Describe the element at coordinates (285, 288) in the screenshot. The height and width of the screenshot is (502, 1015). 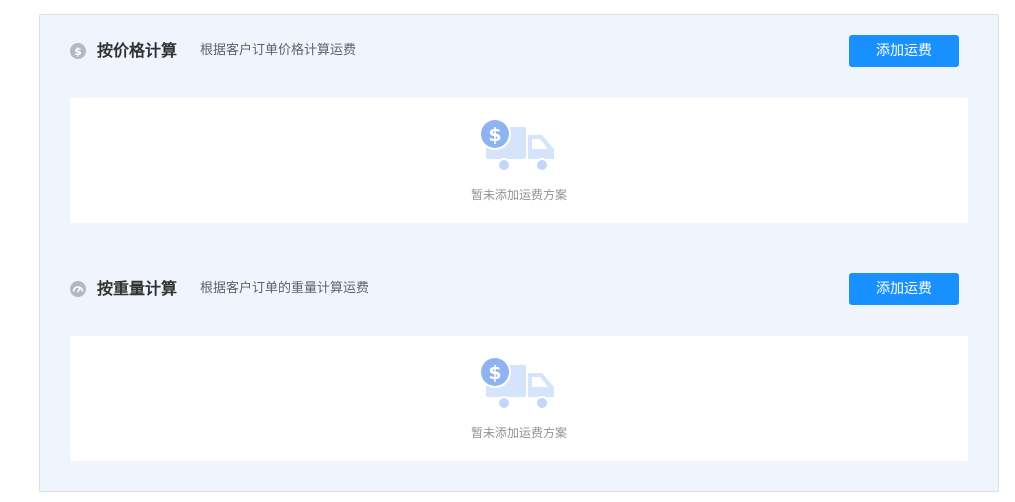
I see `section-description: 根据客户订单的重量计算运费` at that location.